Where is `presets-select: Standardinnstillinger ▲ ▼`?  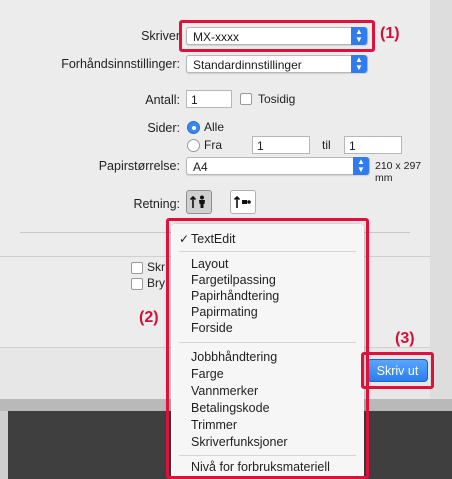
presets-select: Standardinnstillinger ▲ ▼ is located at coordinates (277, 64).